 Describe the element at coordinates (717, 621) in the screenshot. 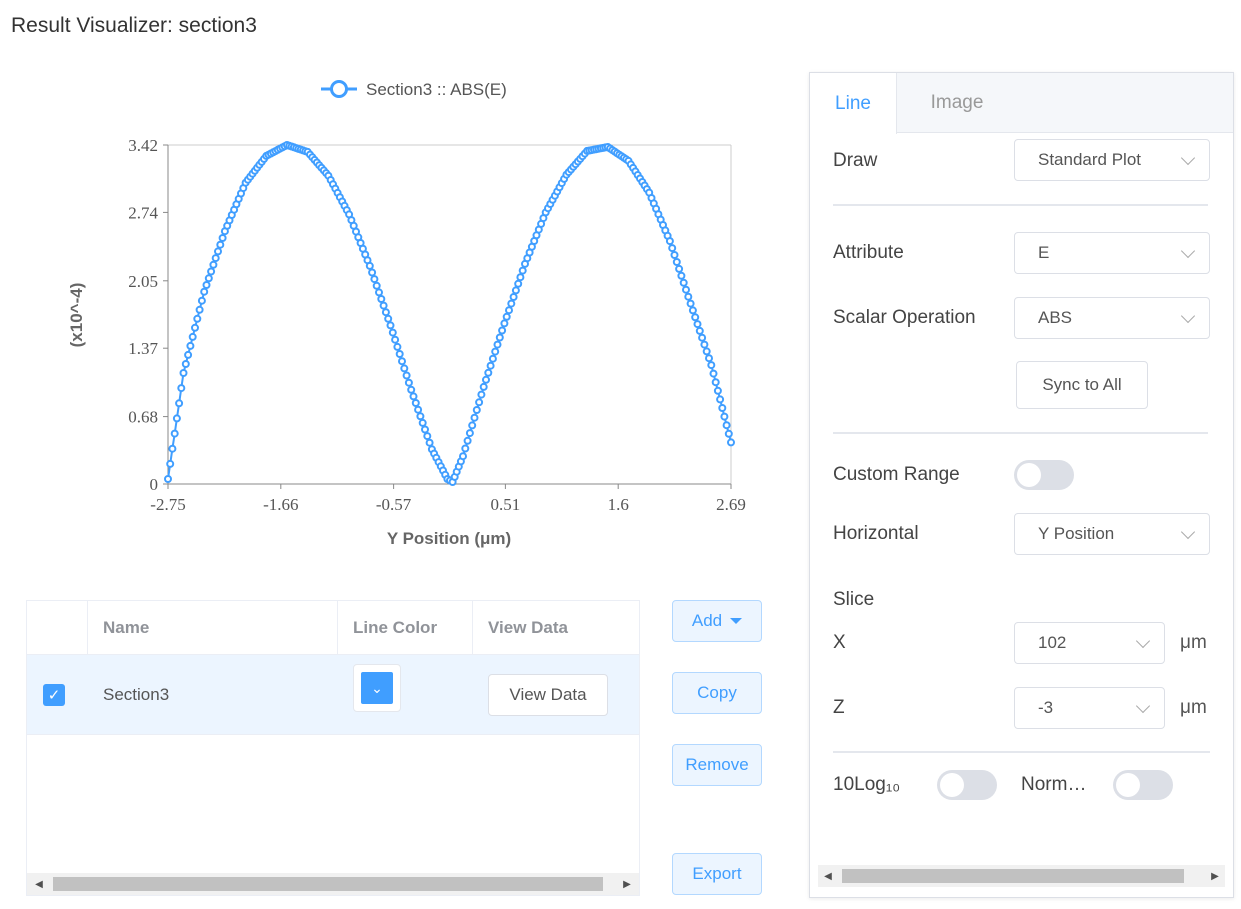

I see `add-button: Add` at that location.